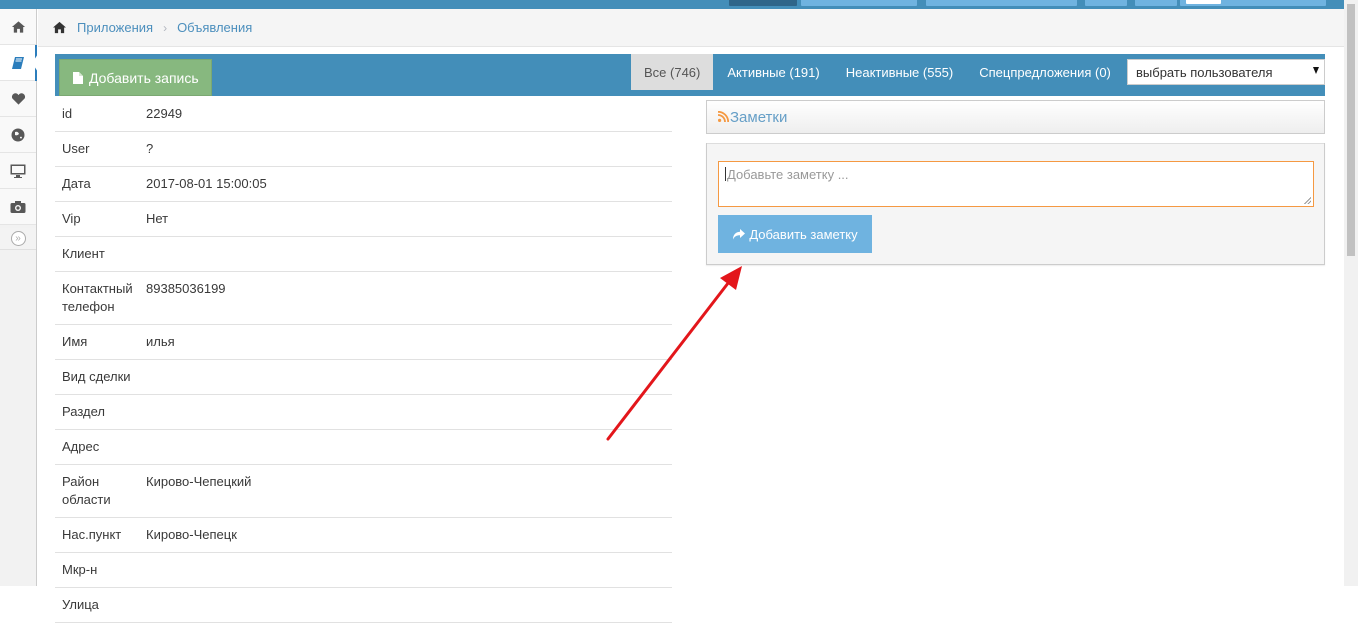 This screenshot has width=1358, height=623. I want to click on table-row: Мкр-н, so click(363, 570).